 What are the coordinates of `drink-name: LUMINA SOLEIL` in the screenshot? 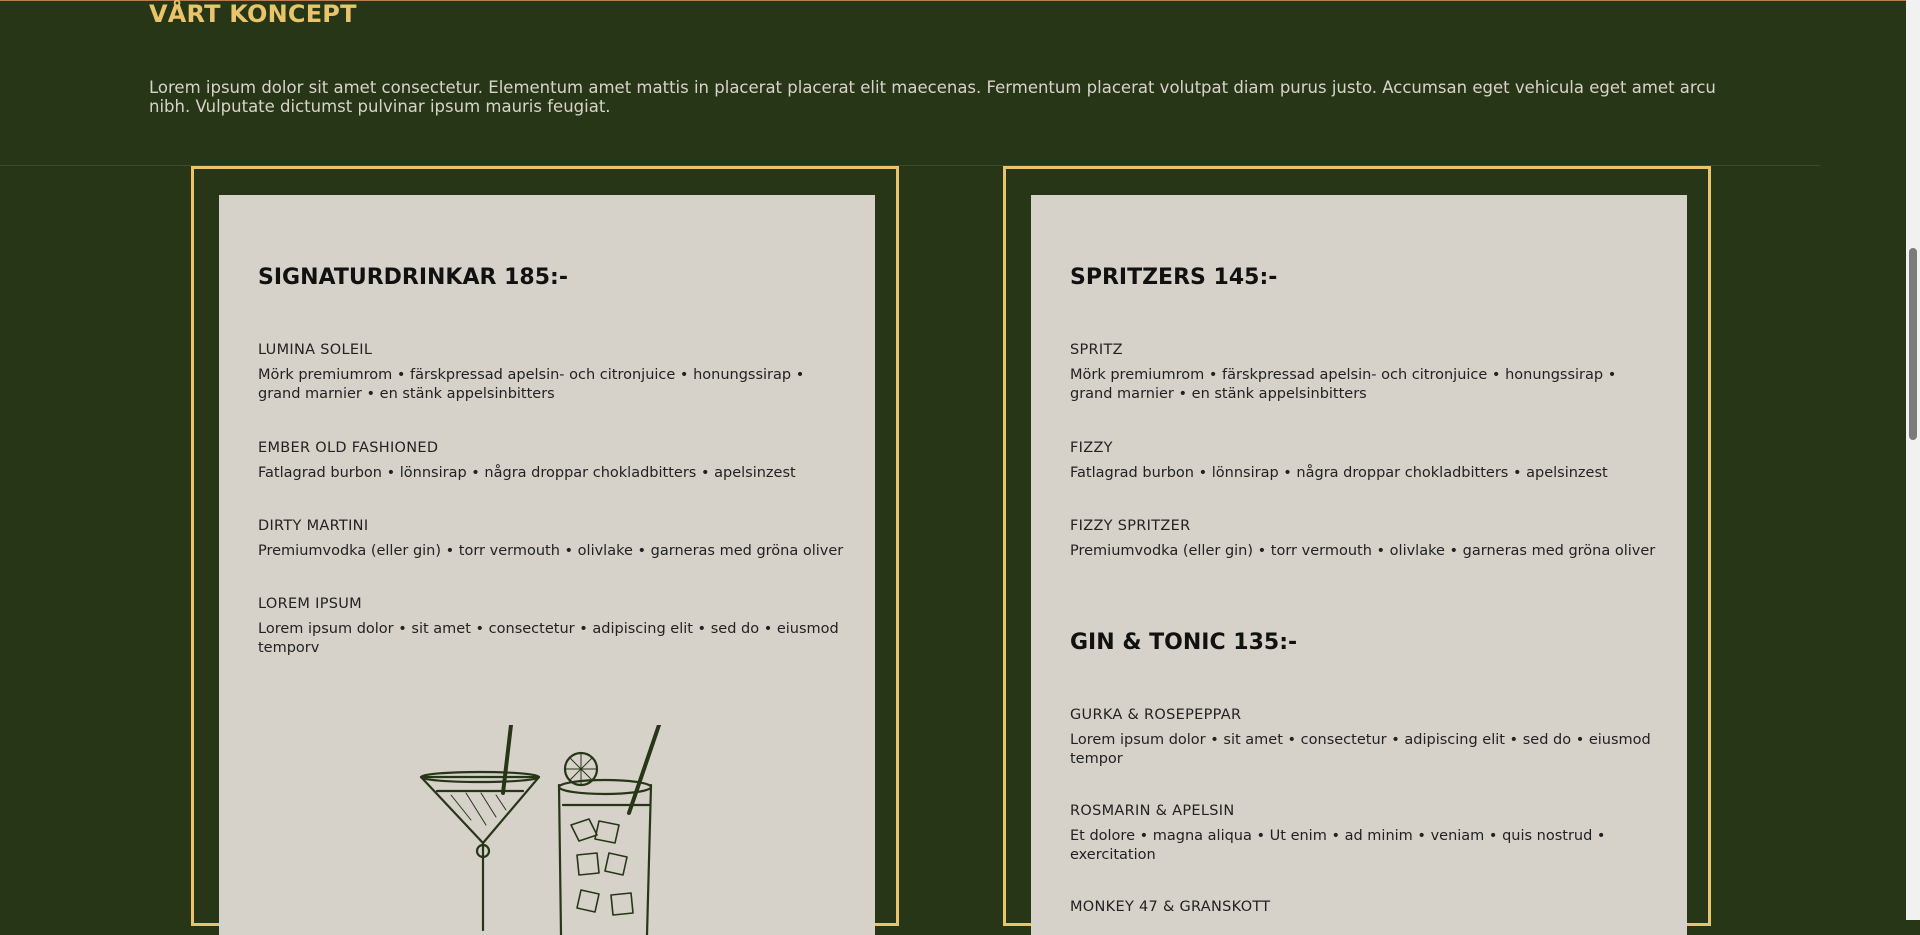 It's located at (315, 350).